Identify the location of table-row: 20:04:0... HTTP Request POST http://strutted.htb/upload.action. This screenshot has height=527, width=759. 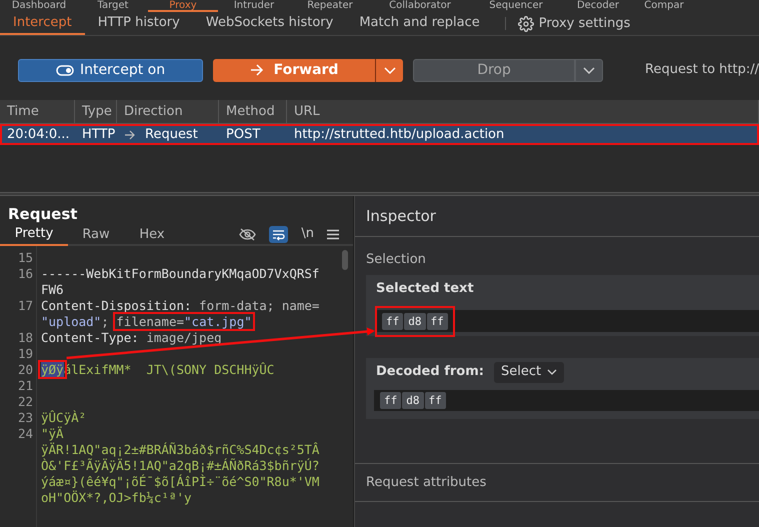
(379, 134).